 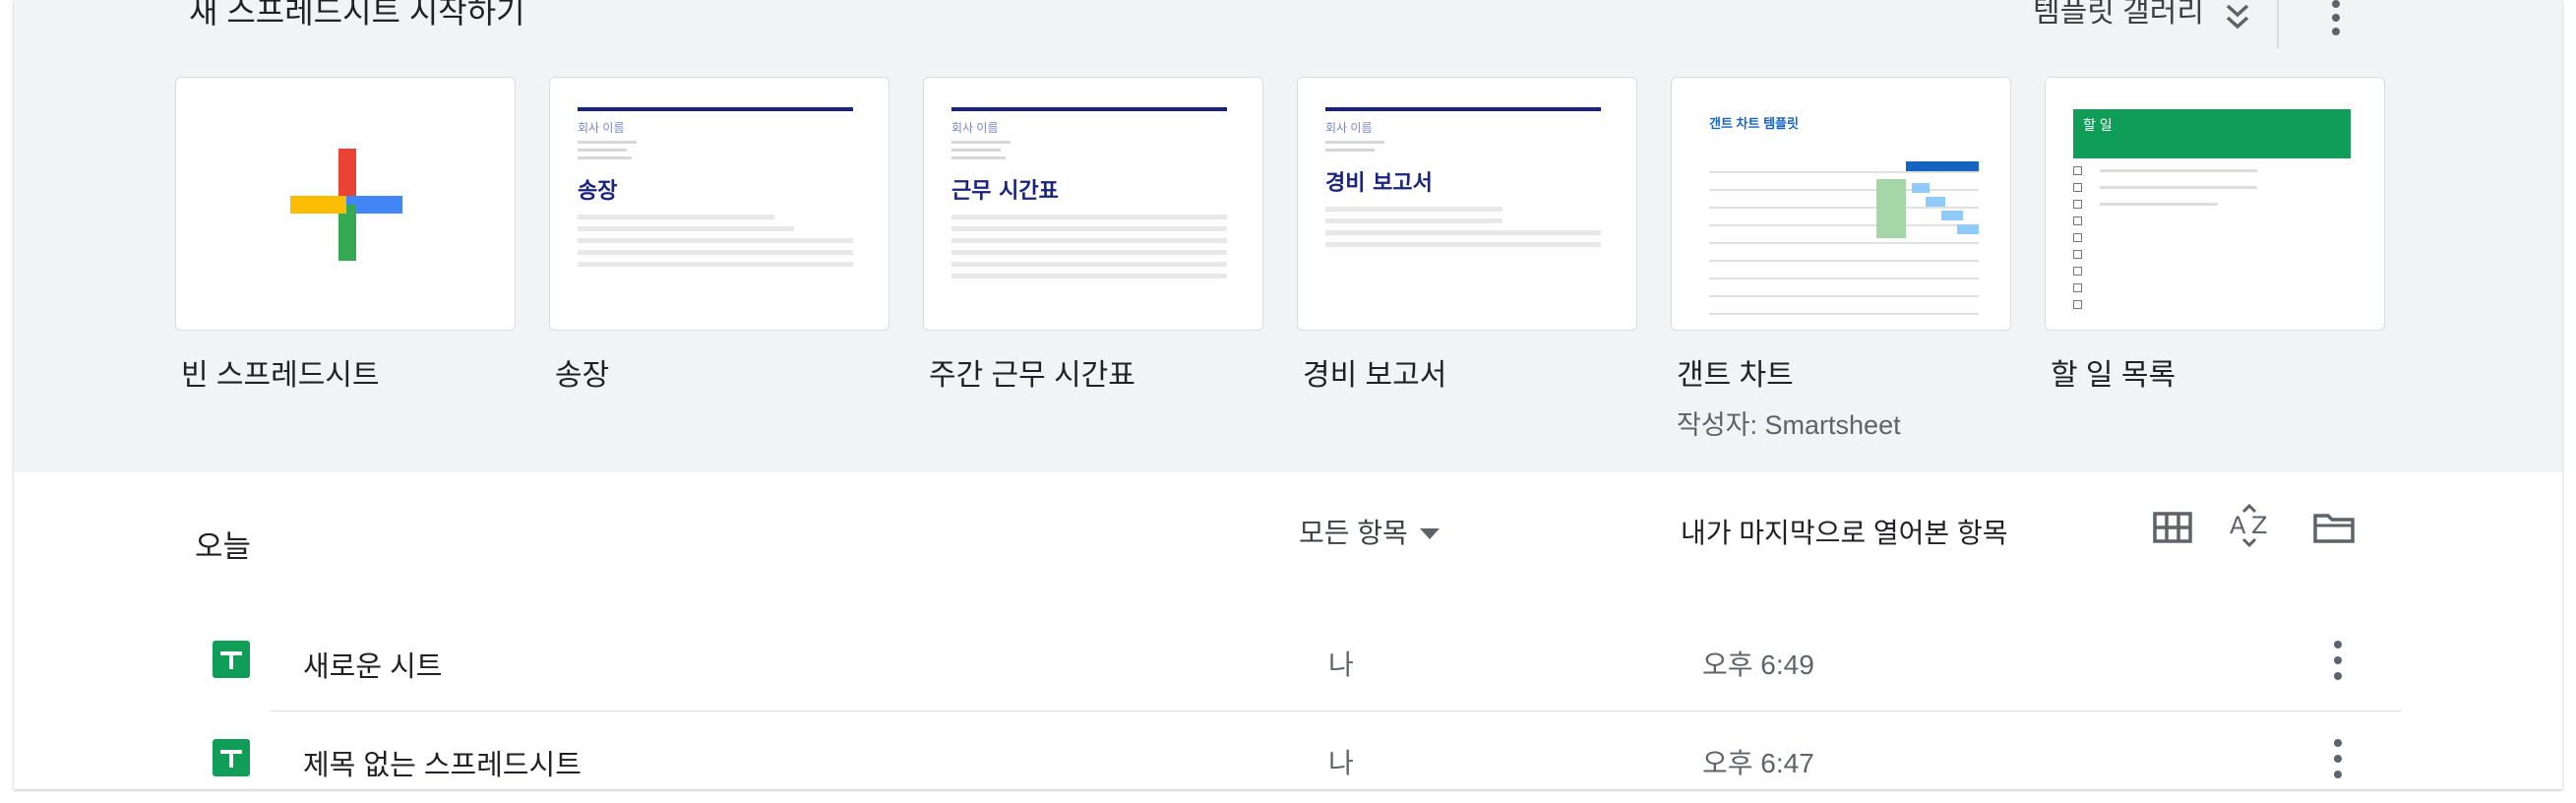 I want to click on todo-preview: 할 일, so click(x=2212, y=209).